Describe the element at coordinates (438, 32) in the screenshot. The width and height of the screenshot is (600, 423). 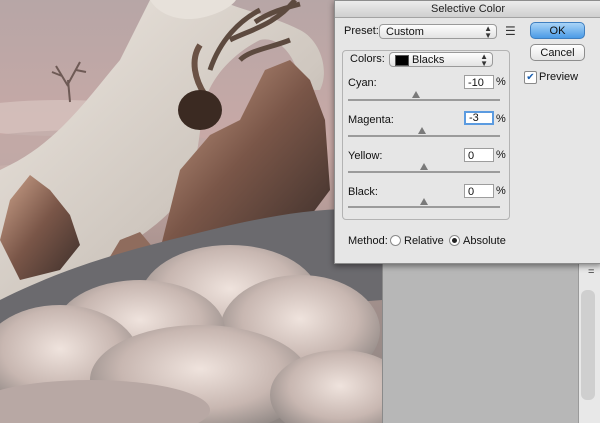
I see `preset-select: Custom ▲ ▼` at that location.